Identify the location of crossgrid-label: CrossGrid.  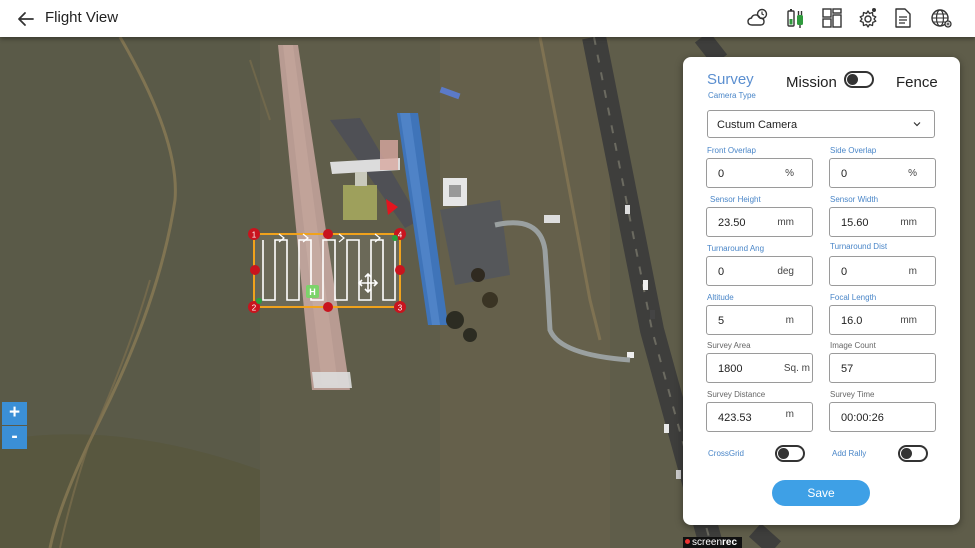
(726, 453).